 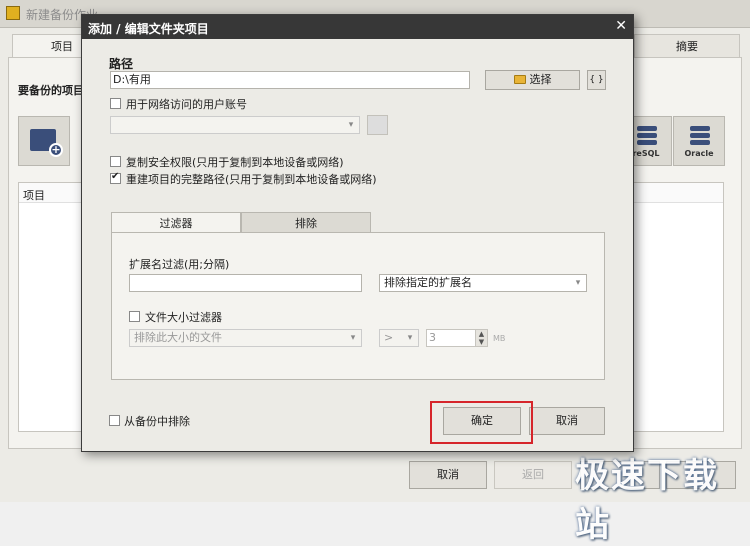 I want to click on oracle-label: Oracle, so click(x=699, y=153).